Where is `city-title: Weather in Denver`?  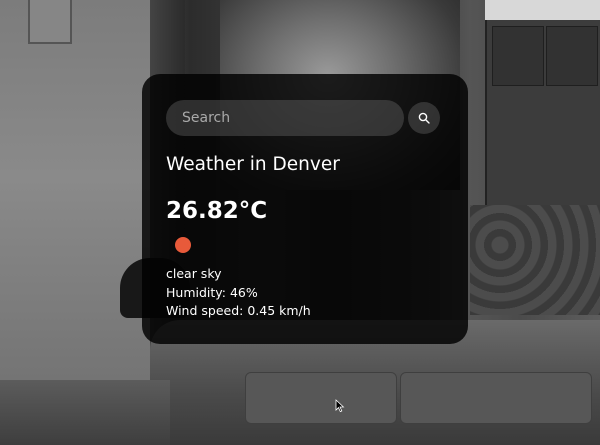 city-title: Weather in Denver is located at coordinates (253, 164).